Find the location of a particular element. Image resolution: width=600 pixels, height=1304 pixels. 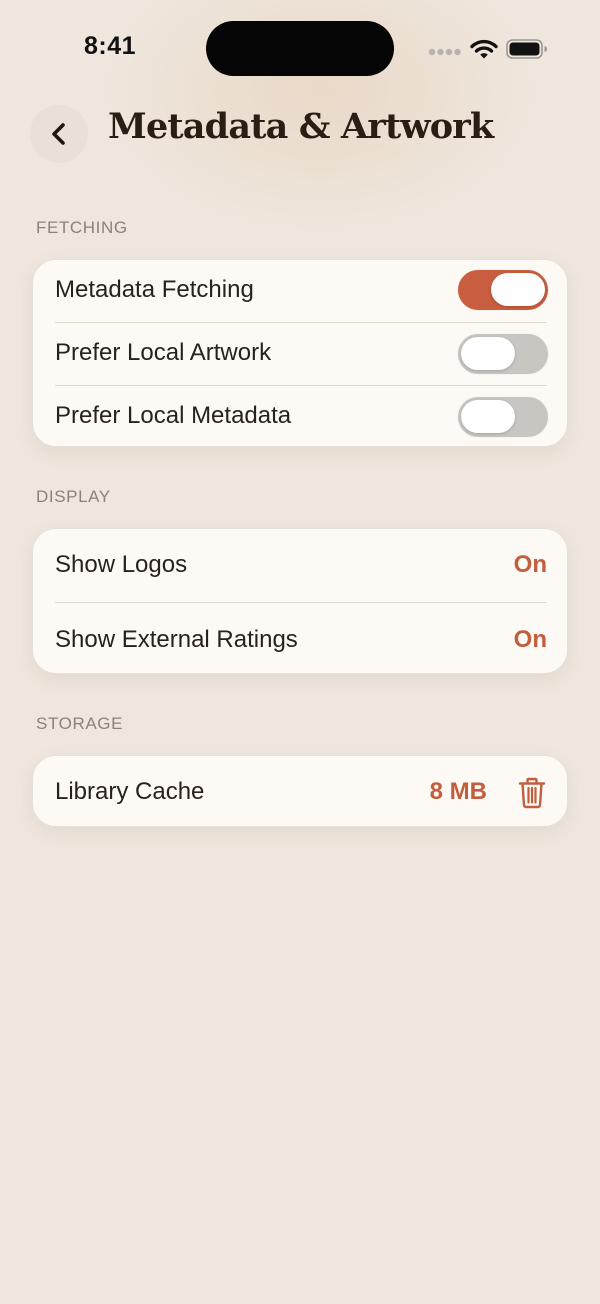

row-library-cache: Library Cache 8 MB is located at coordinates (301, 792).